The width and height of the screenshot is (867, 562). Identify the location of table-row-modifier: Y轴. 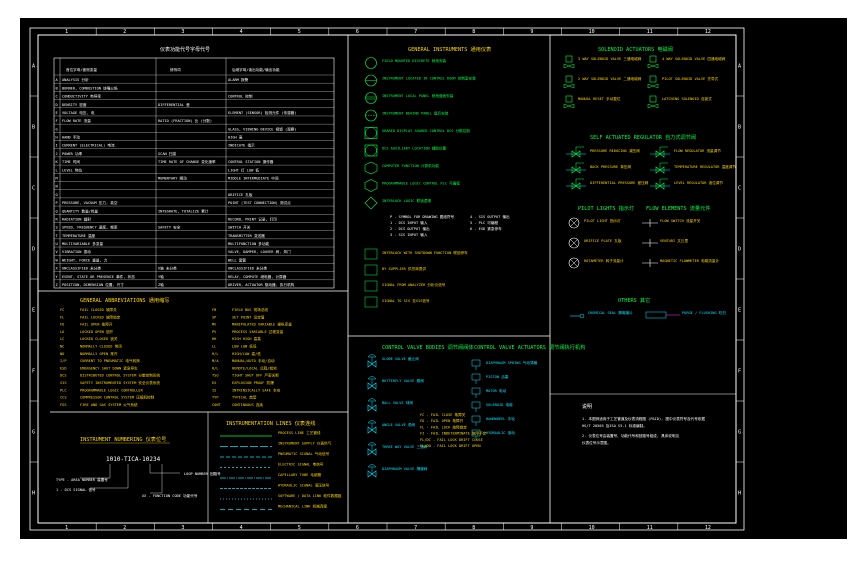
(161, 276).